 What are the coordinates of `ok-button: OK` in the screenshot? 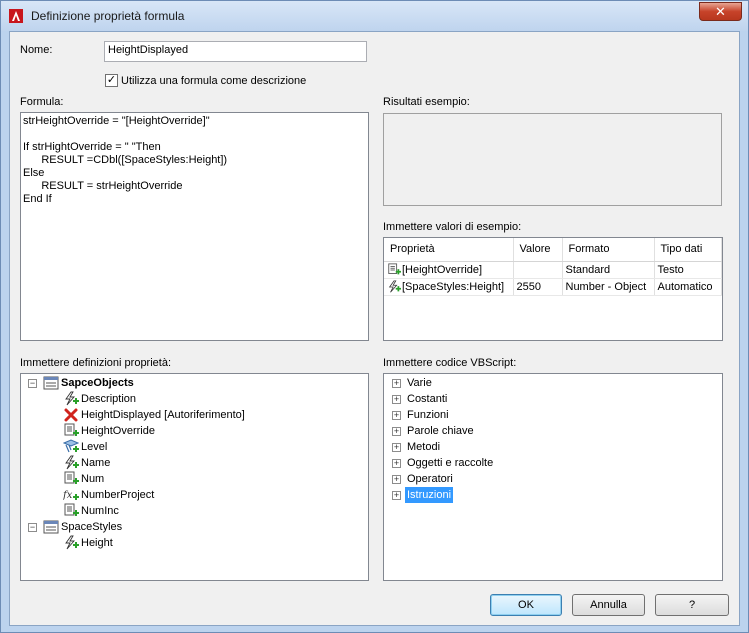 It's located at (526, 605).